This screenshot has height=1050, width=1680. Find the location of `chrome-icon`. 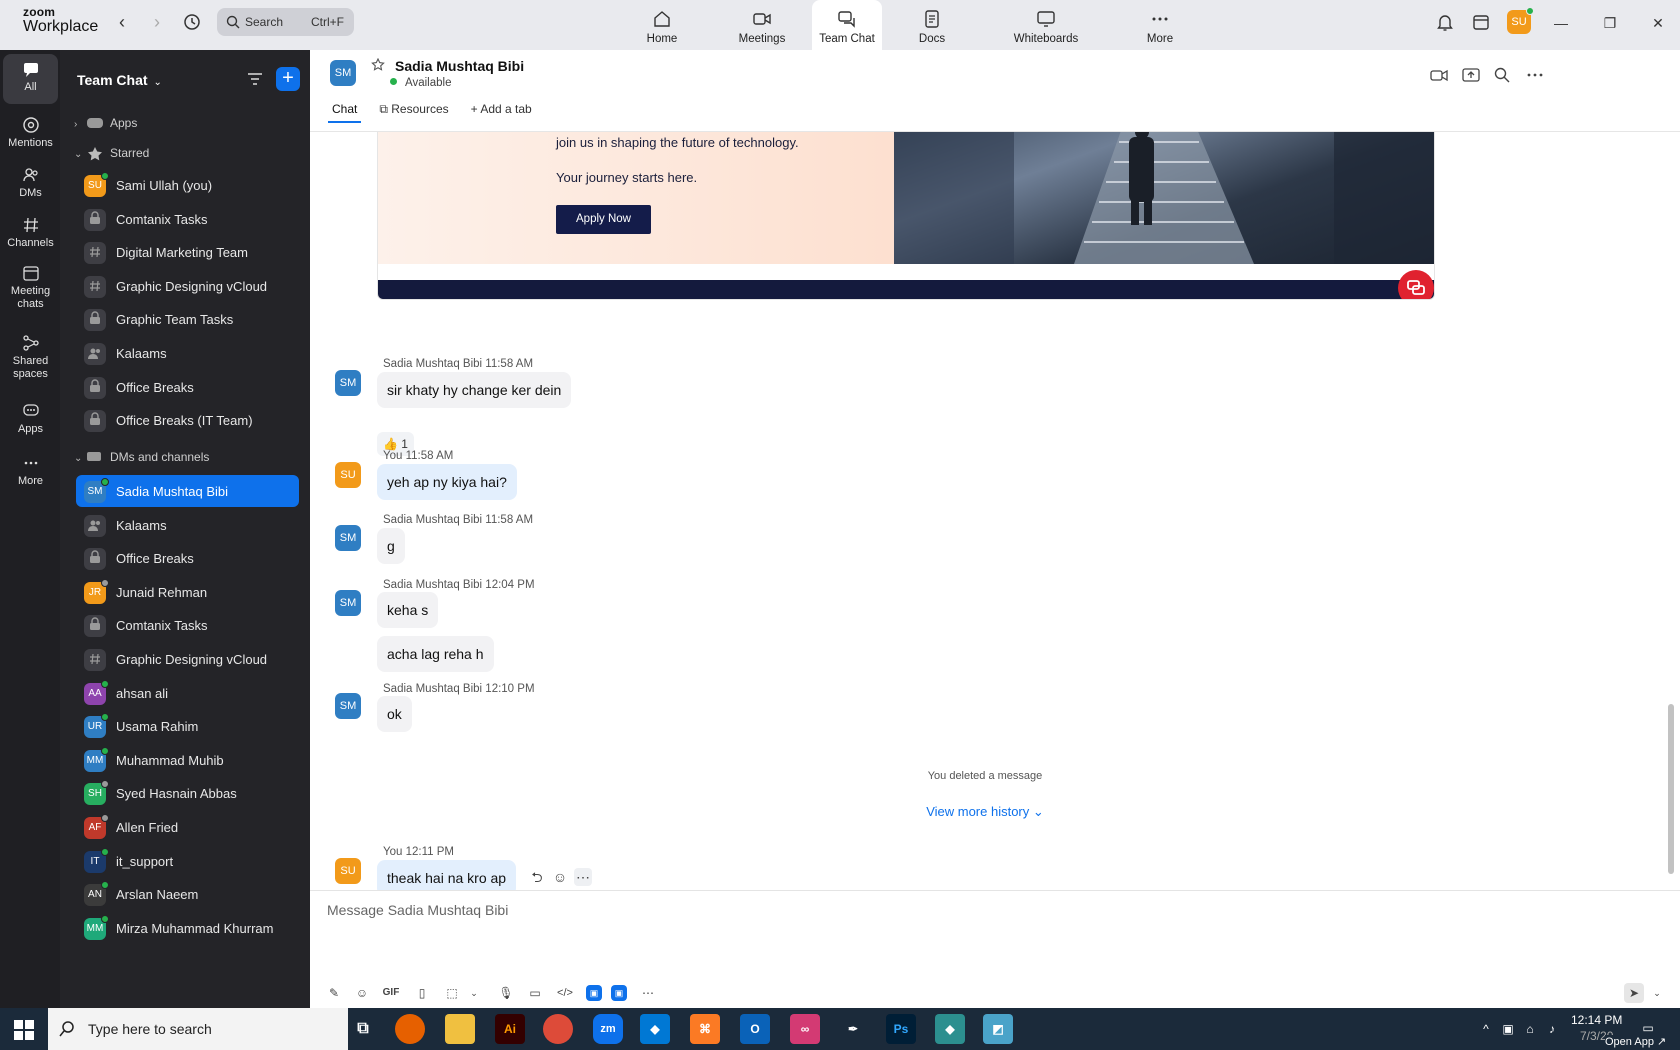

chrome-icon is located at coordinates (558, 1029).